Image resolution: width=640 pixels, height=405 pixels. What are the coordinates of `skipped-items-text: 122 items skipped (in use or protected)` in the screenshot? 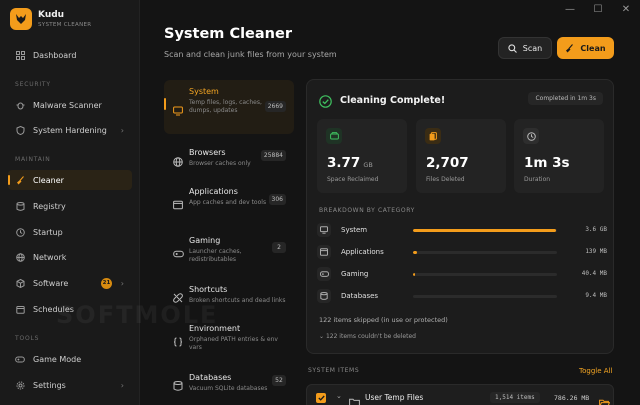 It's located at (383, 320).